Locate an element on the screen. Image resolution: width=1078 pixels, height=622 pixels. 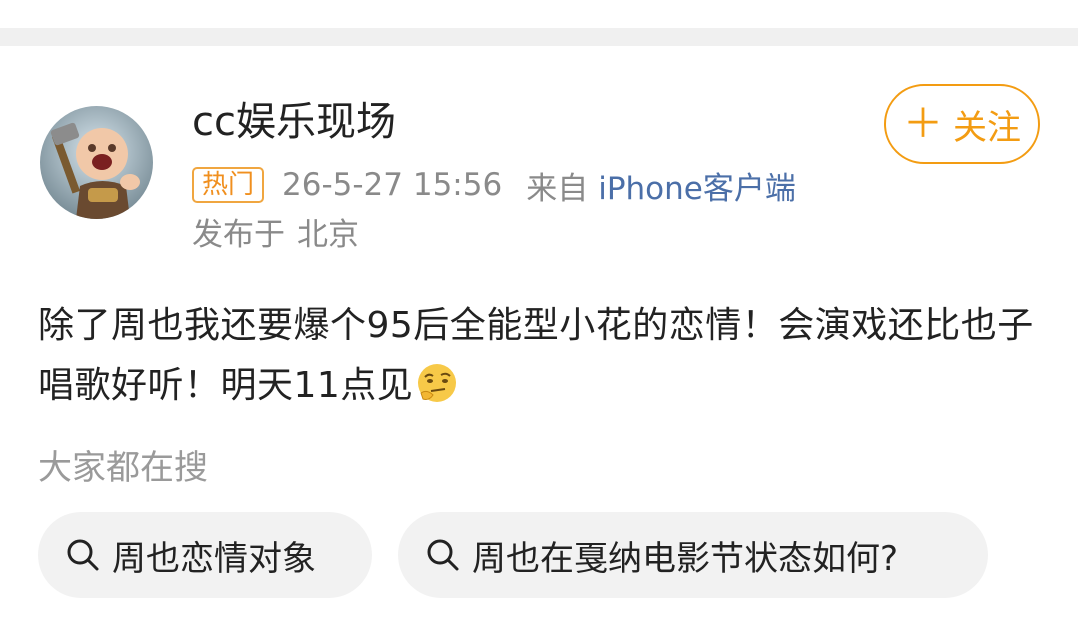
location-row: 发布于 北京 is located at coordinates (275, 235).